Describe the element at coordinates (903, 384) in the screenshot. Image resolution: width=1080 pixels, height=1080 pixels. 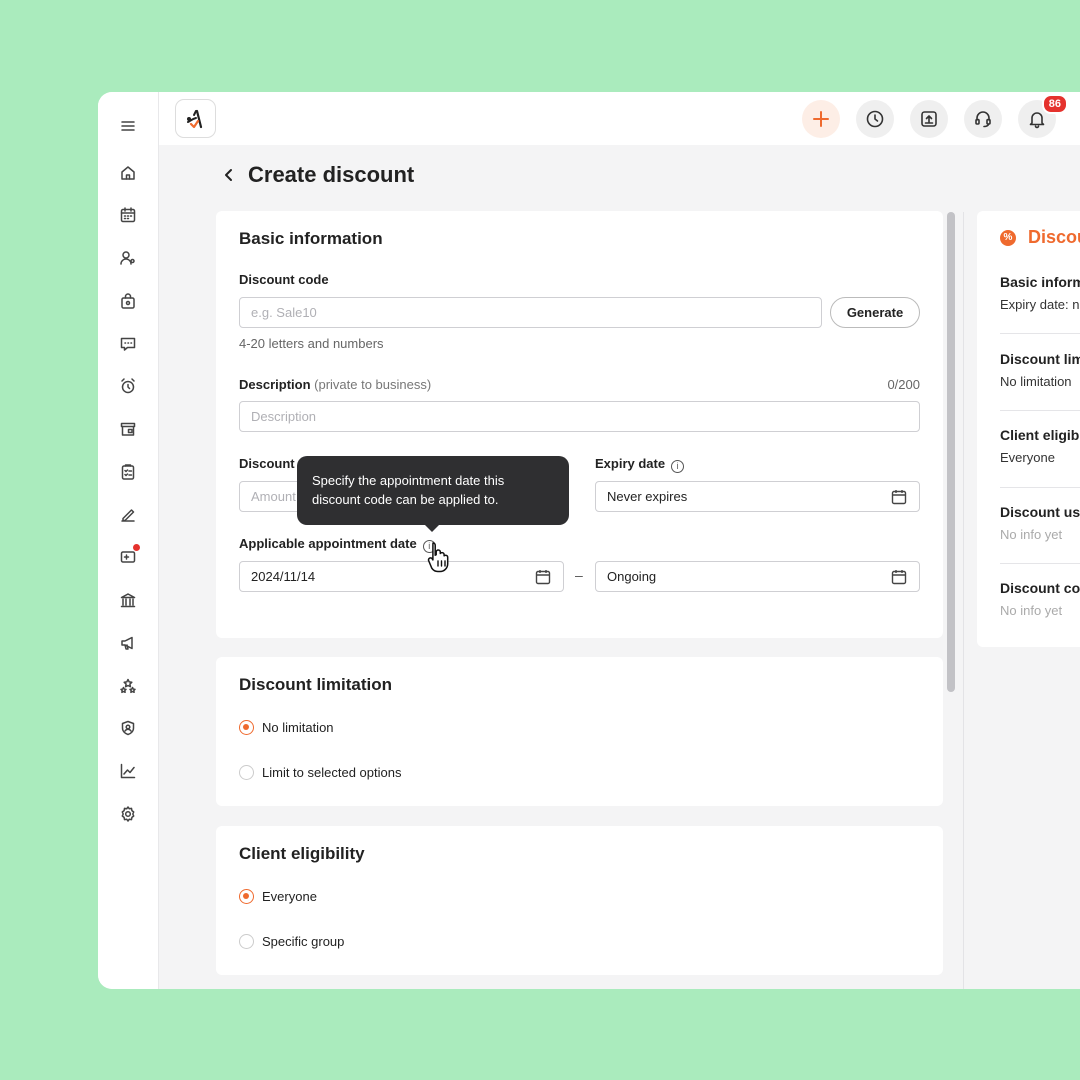
I see `description-counter: 0/200` at that location.